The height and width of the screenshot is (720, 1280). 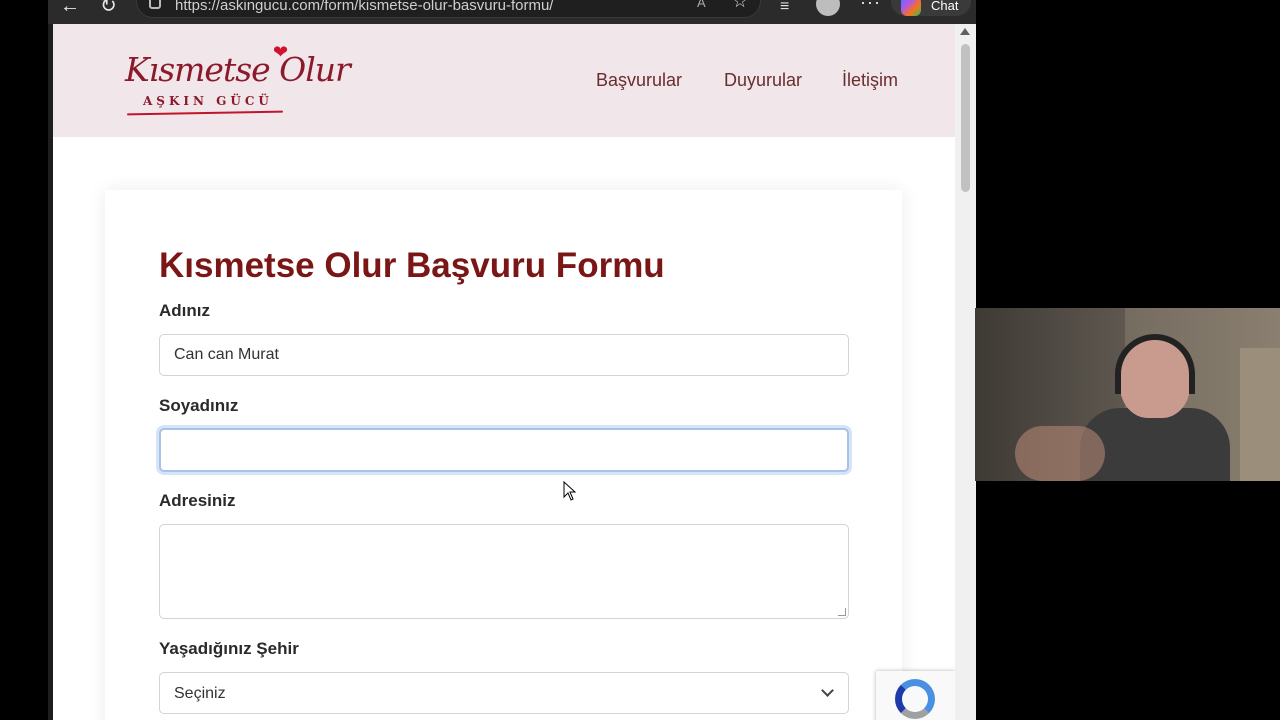 What do you see at coordinates (965, 118) in the screenshot?
I see `scrollbar-thumb` at bounding box center [965, 118].